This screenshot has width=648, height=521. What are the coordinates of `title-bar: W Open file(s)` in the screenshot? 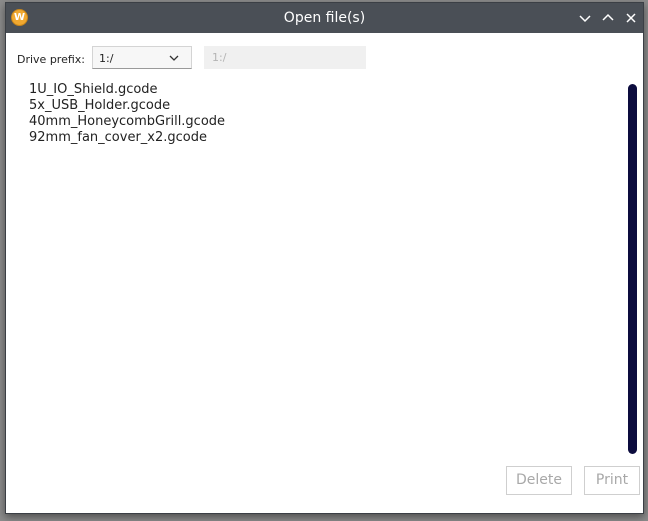 It's located at (324, 18).